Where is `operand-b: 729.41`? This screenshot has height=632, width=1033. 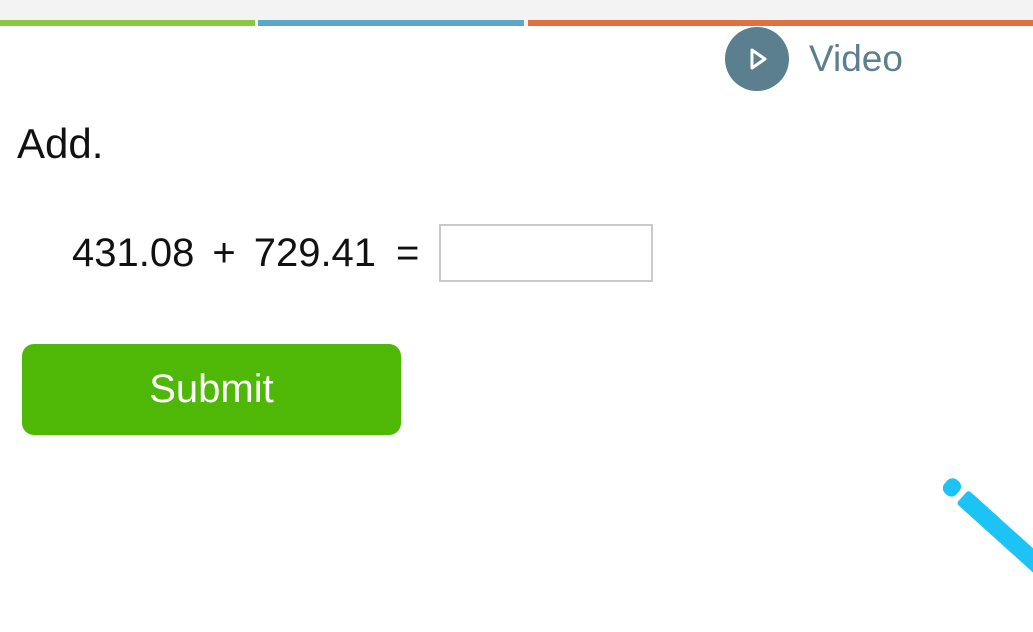 operand-b: 729.41 is located at coordinates (315, 252).